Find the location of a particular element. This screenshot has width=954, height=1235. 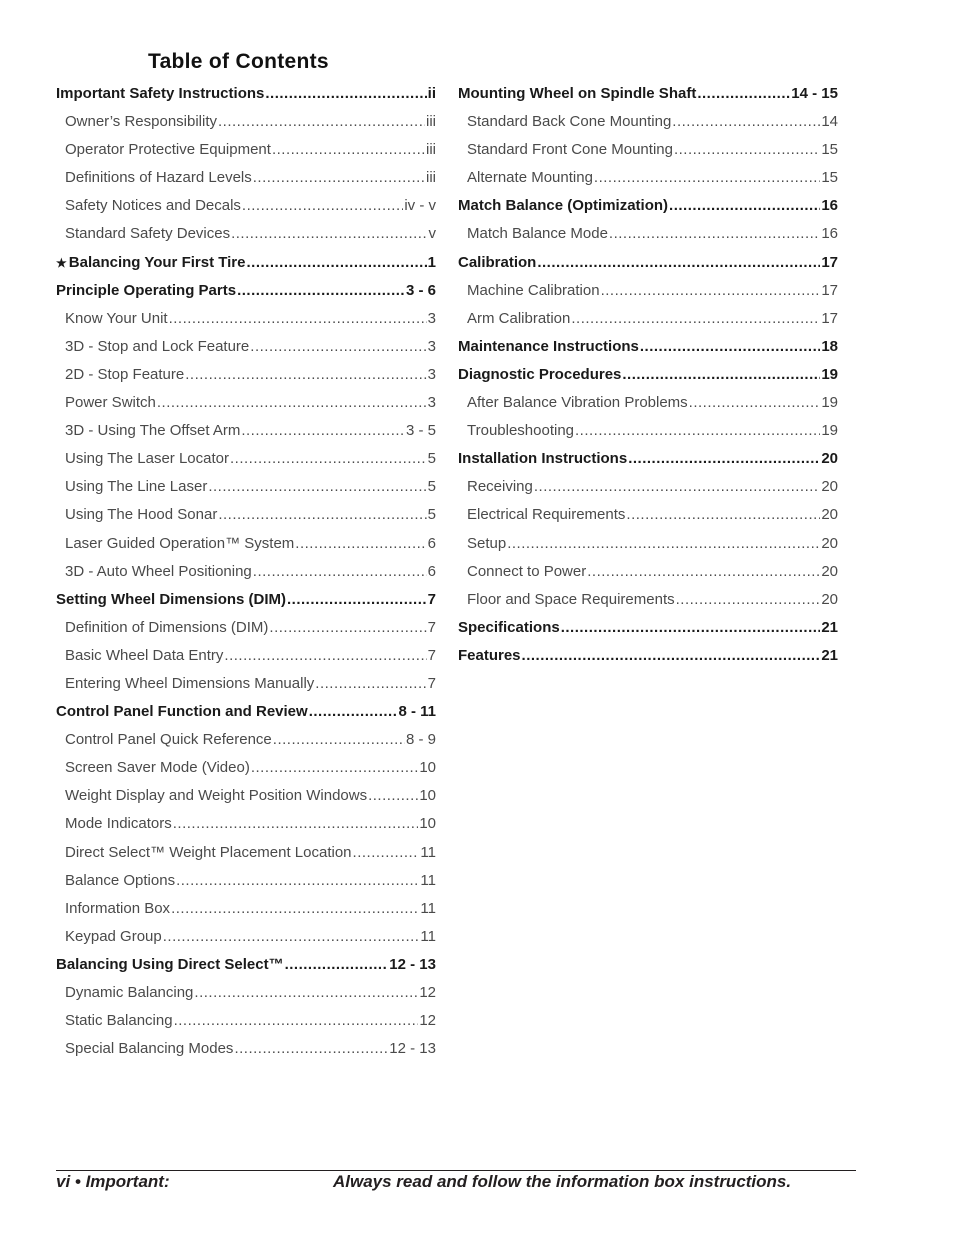

toc-subsection-entry: Owner’s Responsibility iii is located at coordinates (246, 122).